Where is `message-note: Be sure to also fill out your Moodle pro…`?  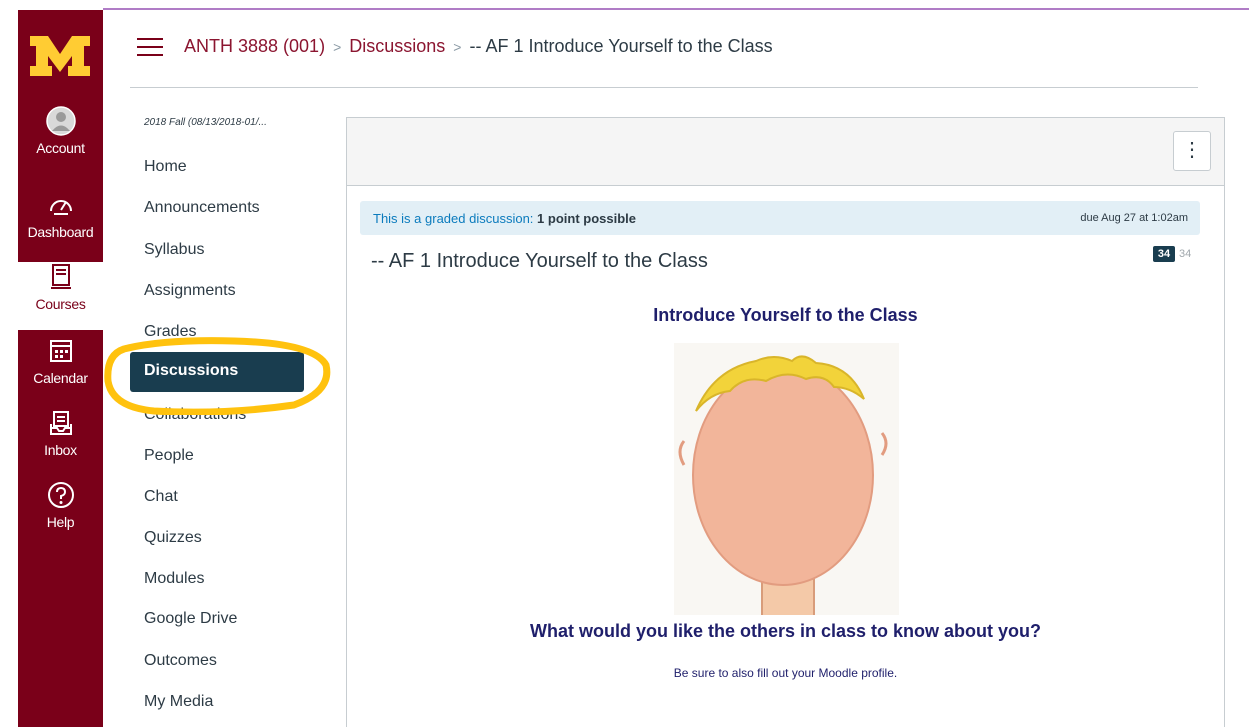 message-note: Be sure to also fill out your Moodle pro… is located at coordinates (785, 673).